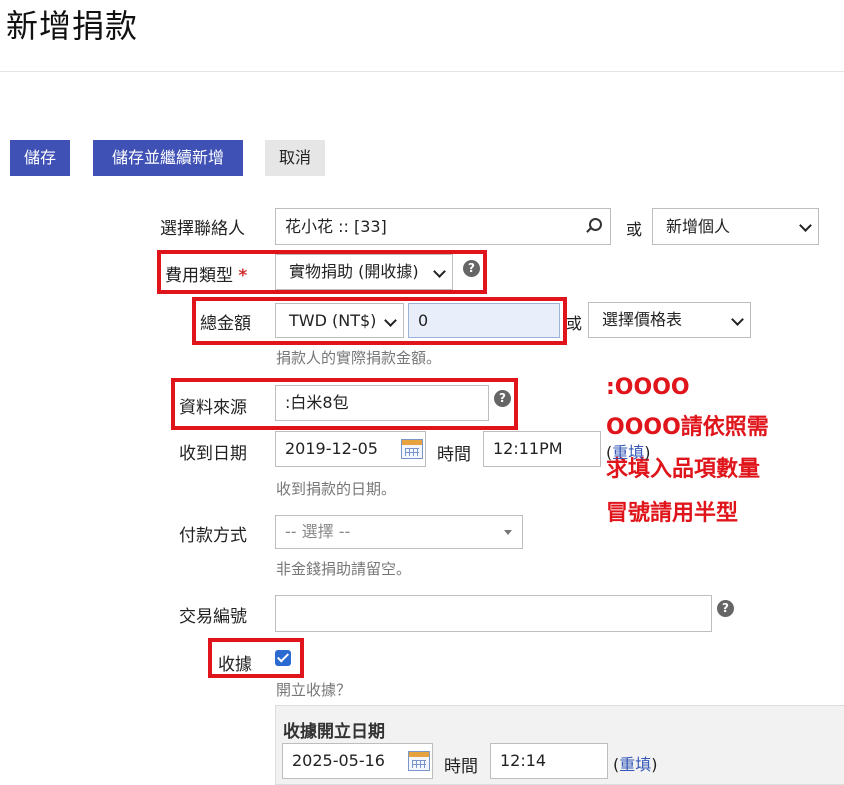 The width and height of the screenshot is (844, 785). I want to click on receipt-time-label: 時間, so click(461, 767).